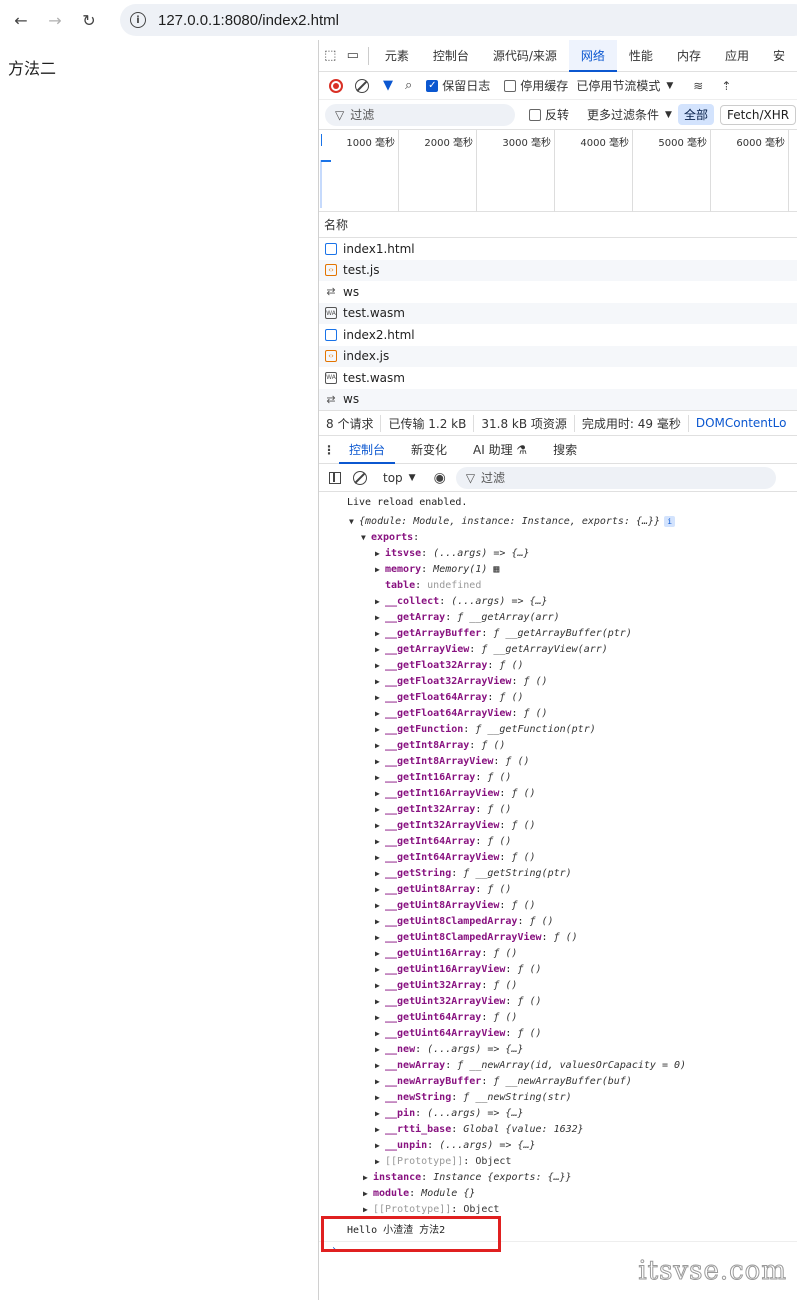 This screenshot has width=797, height=1300. What do you see at coordinates (670, 521) in the screenshot?
I see `info-icon: i` at bounding box center [670, 521].